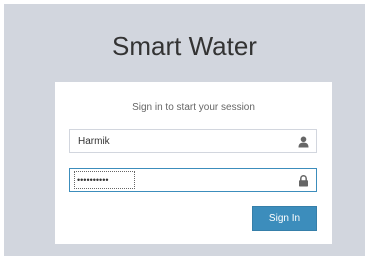  Describe the element at coordinates (104, 180) in the screenshot. I see `password-input` at that location.